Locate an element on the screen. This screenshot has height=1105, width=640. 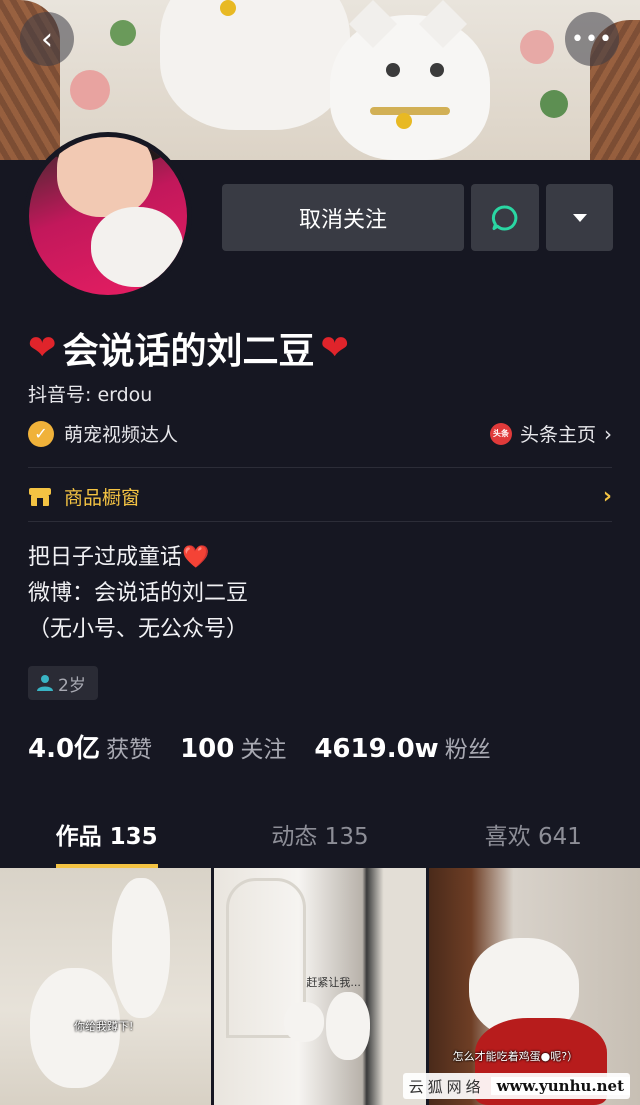
age-tag: 2岁 is located at coordinates (63, 683).